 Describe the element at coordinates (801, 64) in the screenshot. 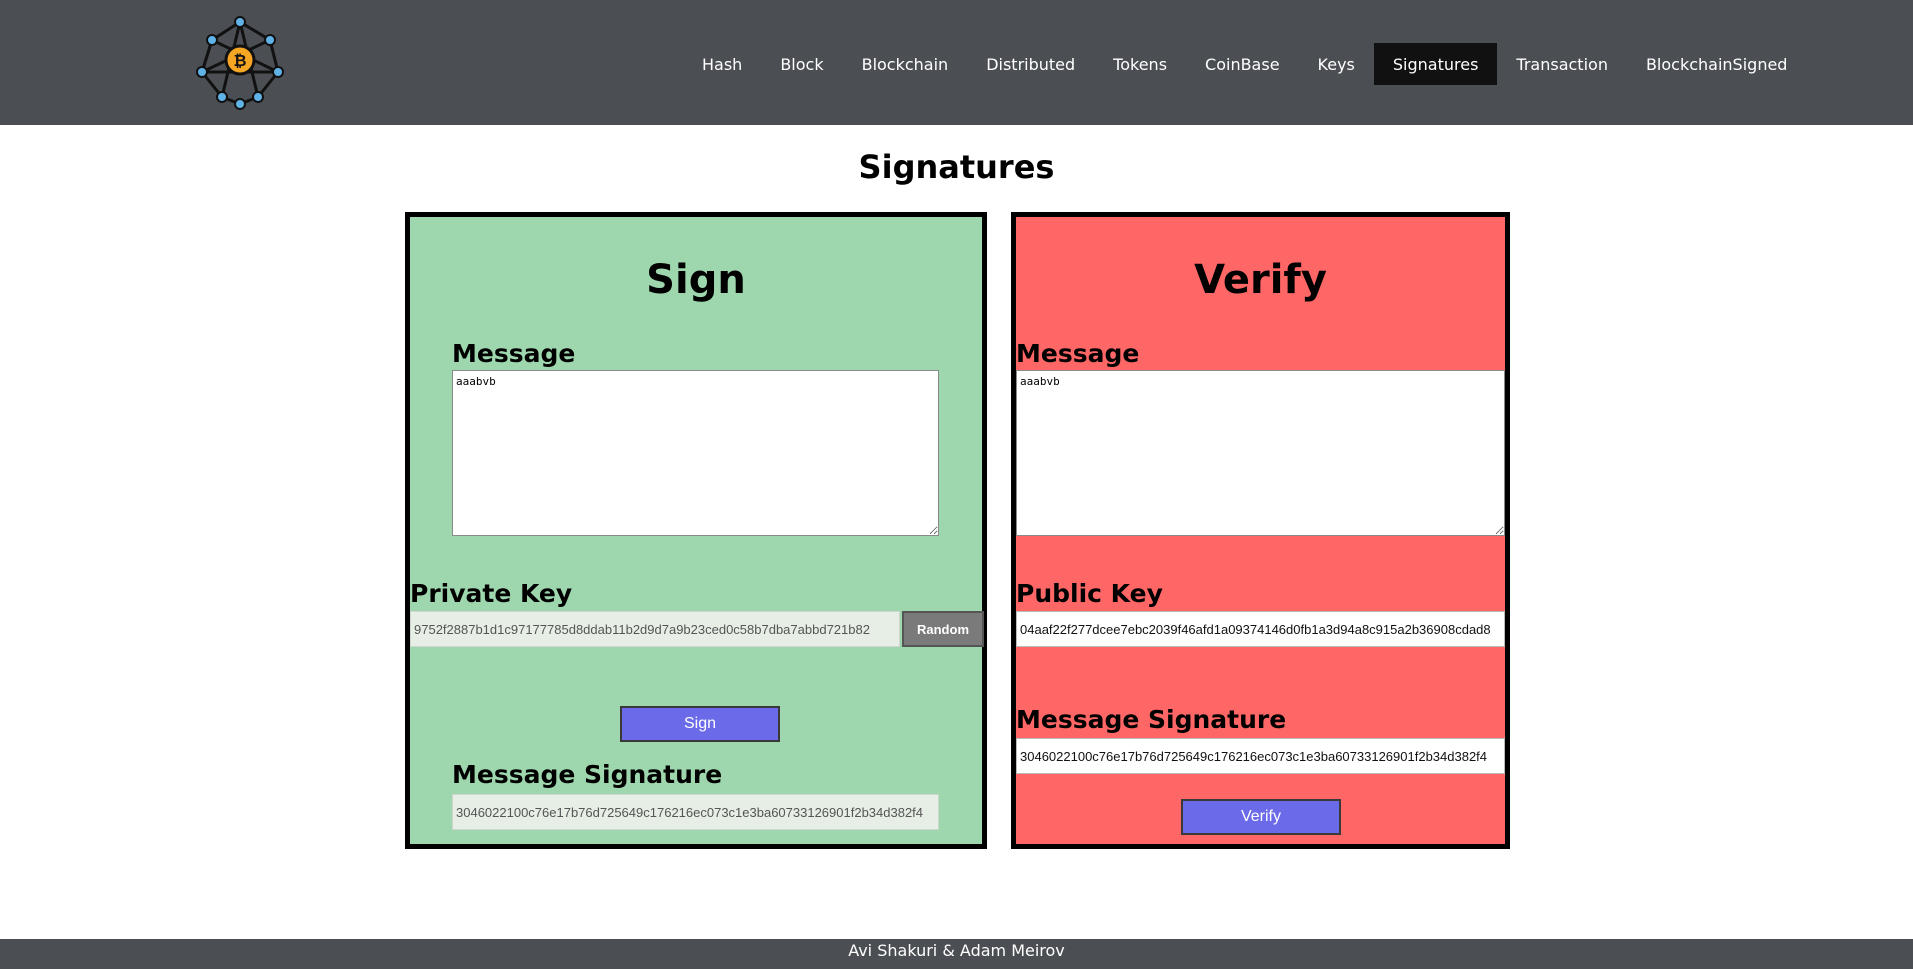

I see `nav-link-block: Block` at that location.